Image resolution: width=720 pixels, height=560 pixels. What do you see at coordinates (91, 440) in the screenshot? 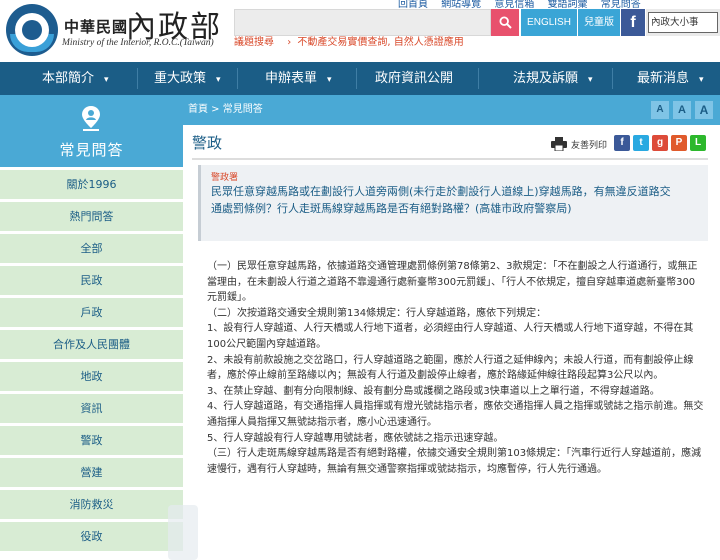
I see `sidebar-item-police: 警政` at bounding box center [91, 440].